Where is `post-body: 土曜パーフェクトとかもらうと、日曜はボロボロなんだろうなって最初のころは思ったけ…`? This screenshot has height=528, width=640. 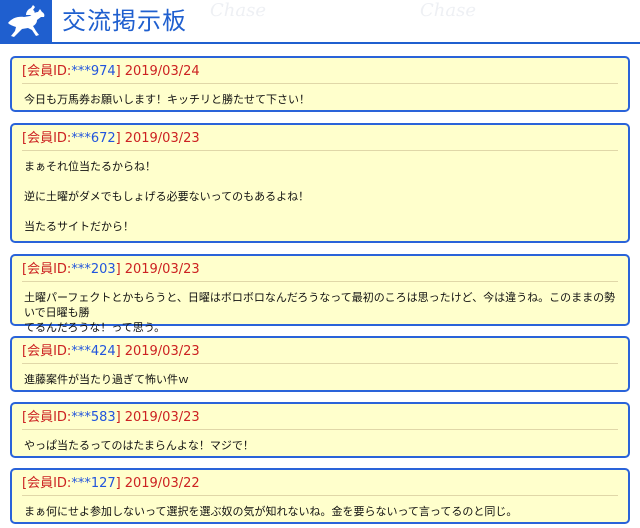
post-body: 土曜パーフェクトとかもらうと、日曜はボロボロなんだろうなって最初のころは思ったけ… is located at coordinates (320, 312).